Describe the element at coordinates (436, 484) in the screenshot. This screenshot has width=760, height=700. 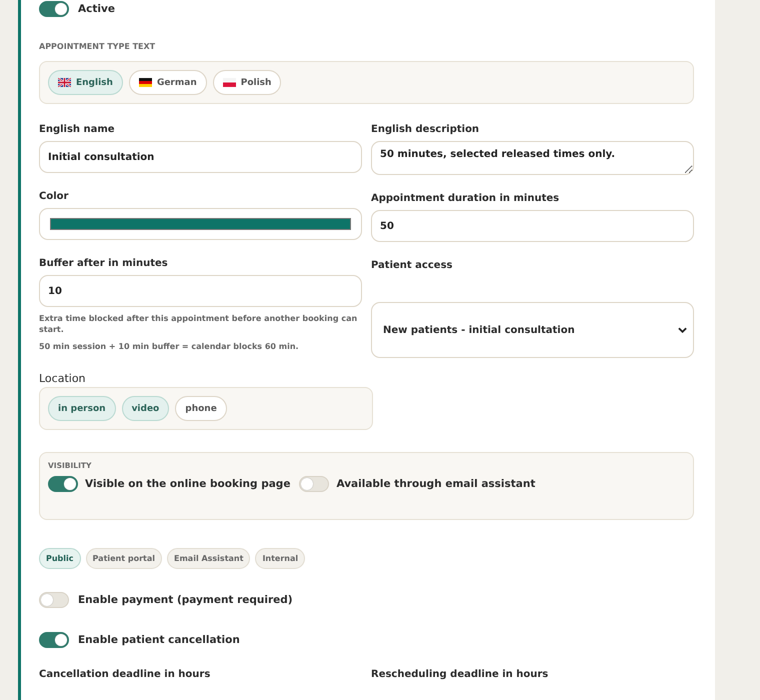
I see `toggle-label: Available through email assistant` at that location.